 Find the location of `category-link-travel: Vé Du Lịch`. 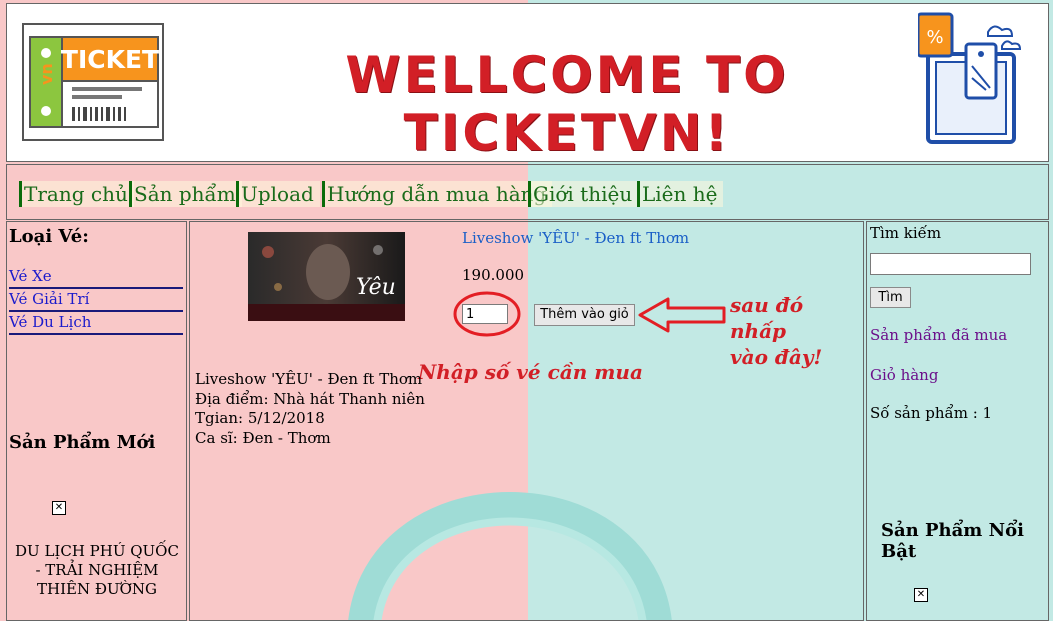

category-link-travel: Vé Du Lịch is located at coordinates (96, 323).